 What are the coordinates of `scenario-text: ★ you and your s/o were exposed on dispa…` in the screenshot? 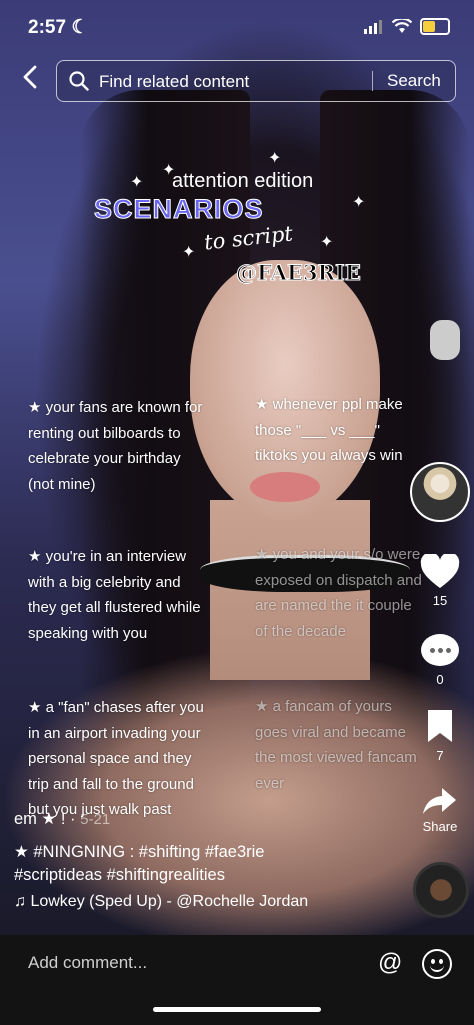 It's located at (338, 593).